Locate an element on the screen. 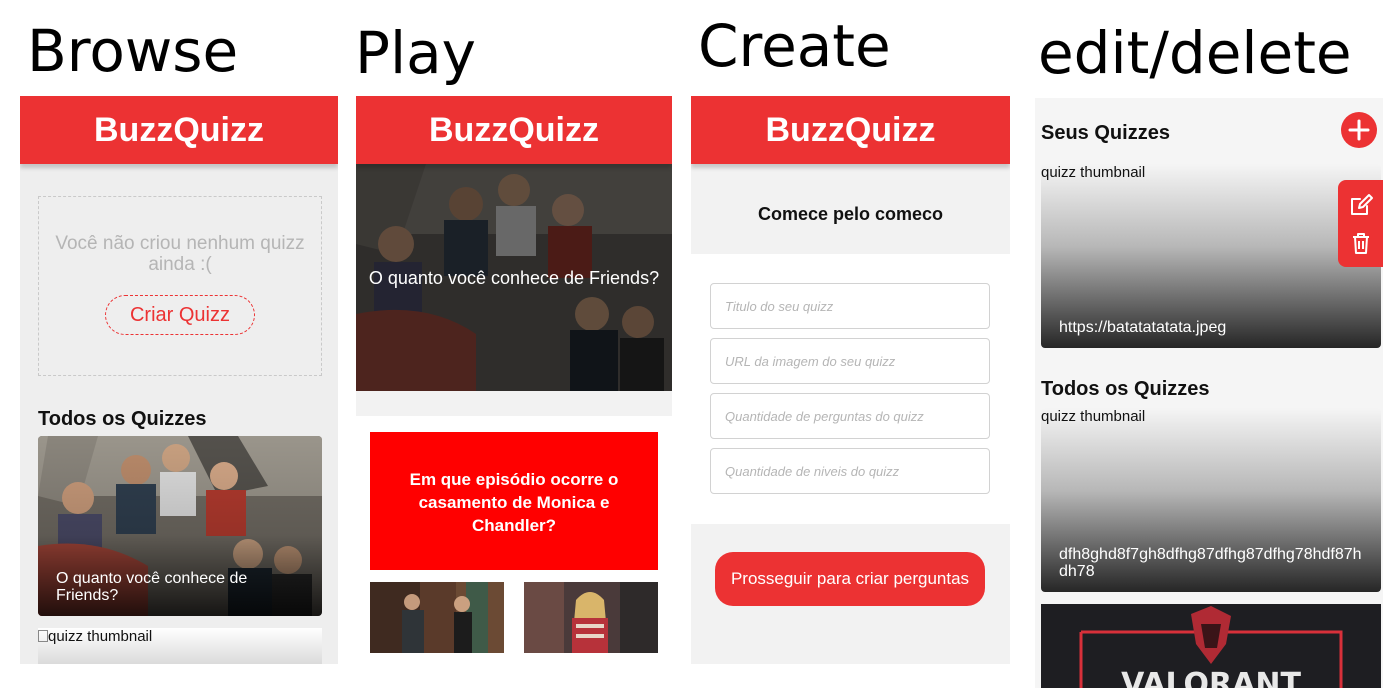 The height and width of the screenshot is (688, 1400). edit-quiz-button is located at coordinates (1361, 205).